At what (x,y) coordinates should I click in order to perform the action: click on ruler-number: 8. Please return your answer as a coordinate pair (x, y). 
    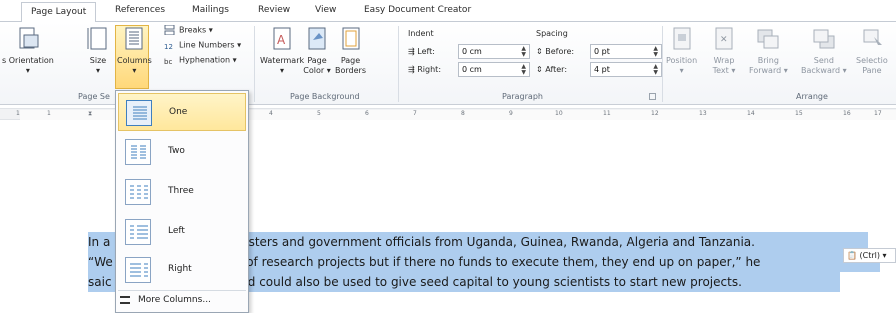
    Looking at the image, I should click on (463, 113).